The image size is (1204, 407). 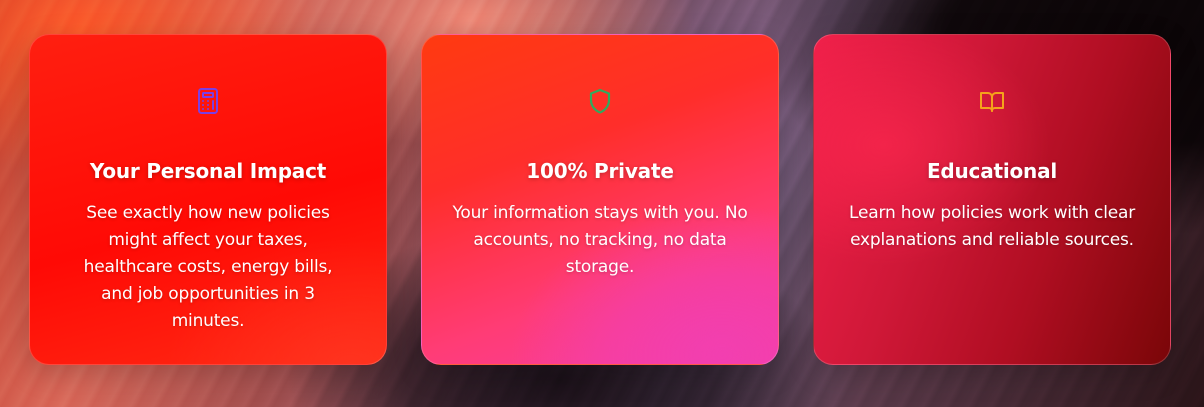 What do you see at coordinates (992, 171) in the screenshot?
I see `card-title: Educational` at bounding box center [992, 171].